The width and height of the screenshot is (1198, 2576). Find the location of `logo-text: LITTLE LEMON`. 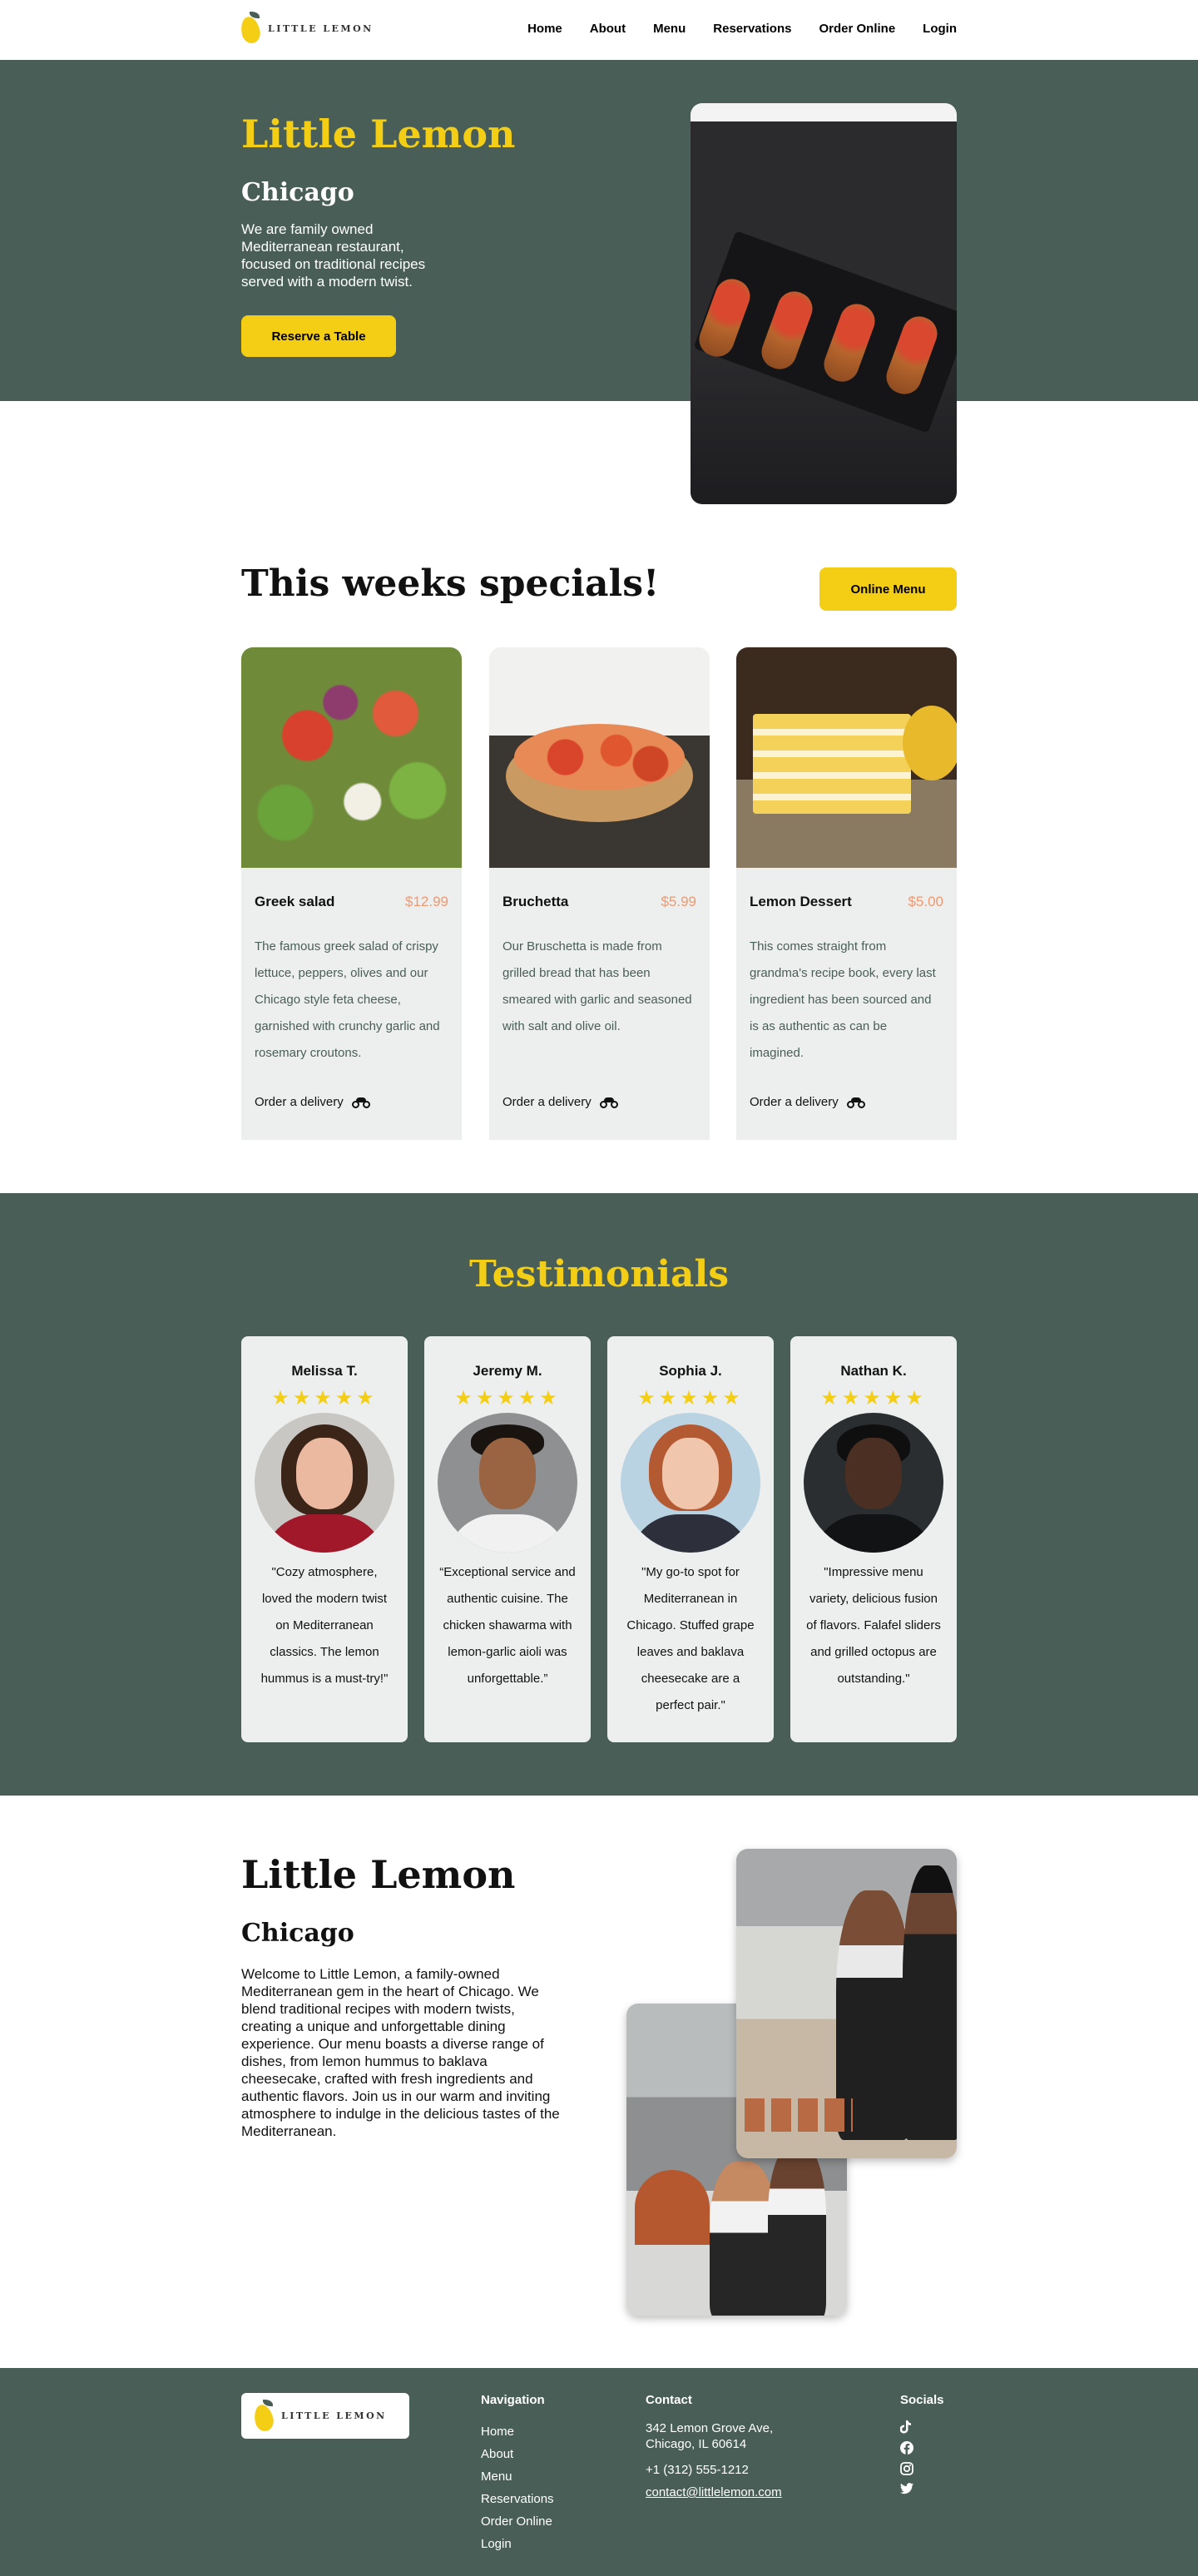

logo-text: LITTLE LEMON is located at coordinates (321, 28).